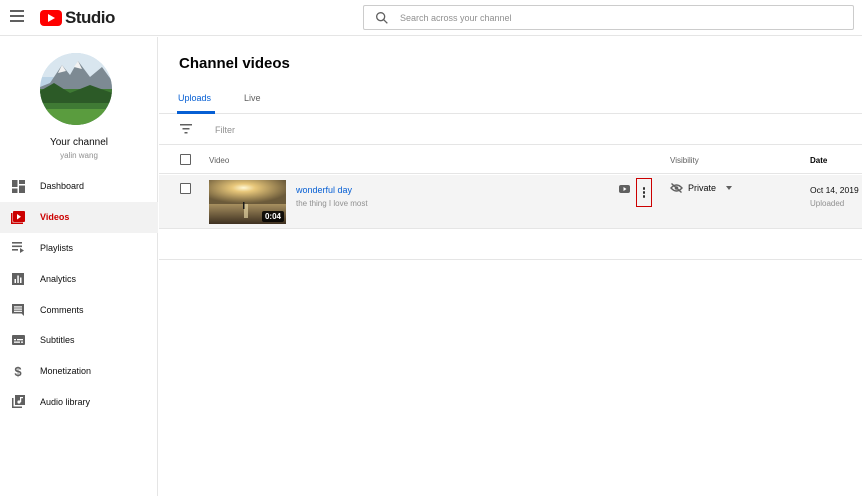 Image resolution: width=862 pixels, height=496 pixels. What do you see at coordinates (196, 112) in the screenshot?
I see `tab-active-indicator` at bounding box center [196, 112].